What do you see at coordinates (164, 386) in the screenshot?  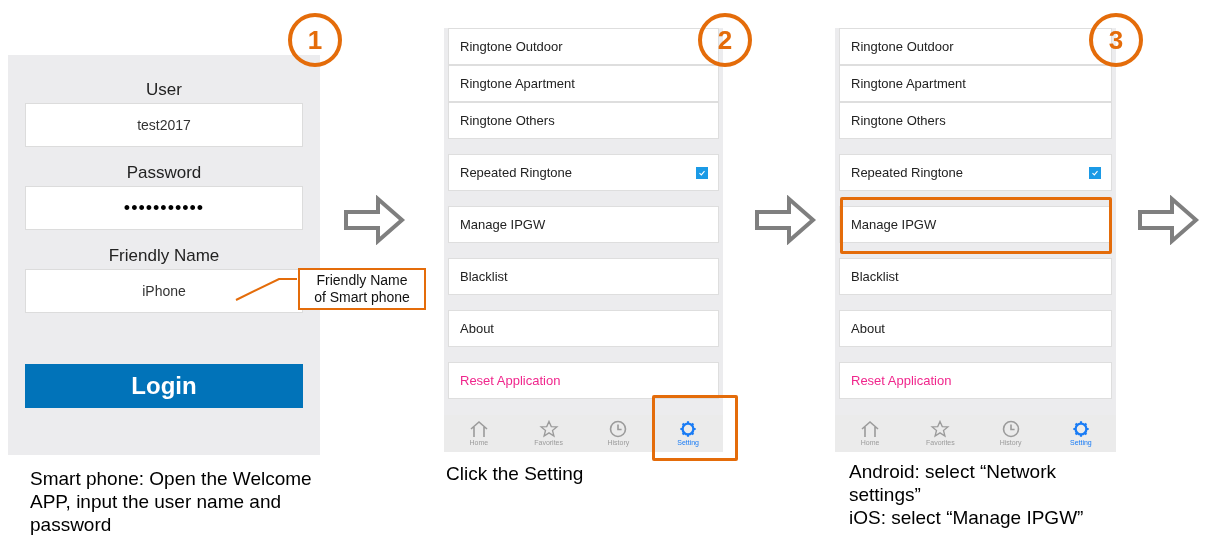 I see `login-button: Login` at bounding box center [164, 386].